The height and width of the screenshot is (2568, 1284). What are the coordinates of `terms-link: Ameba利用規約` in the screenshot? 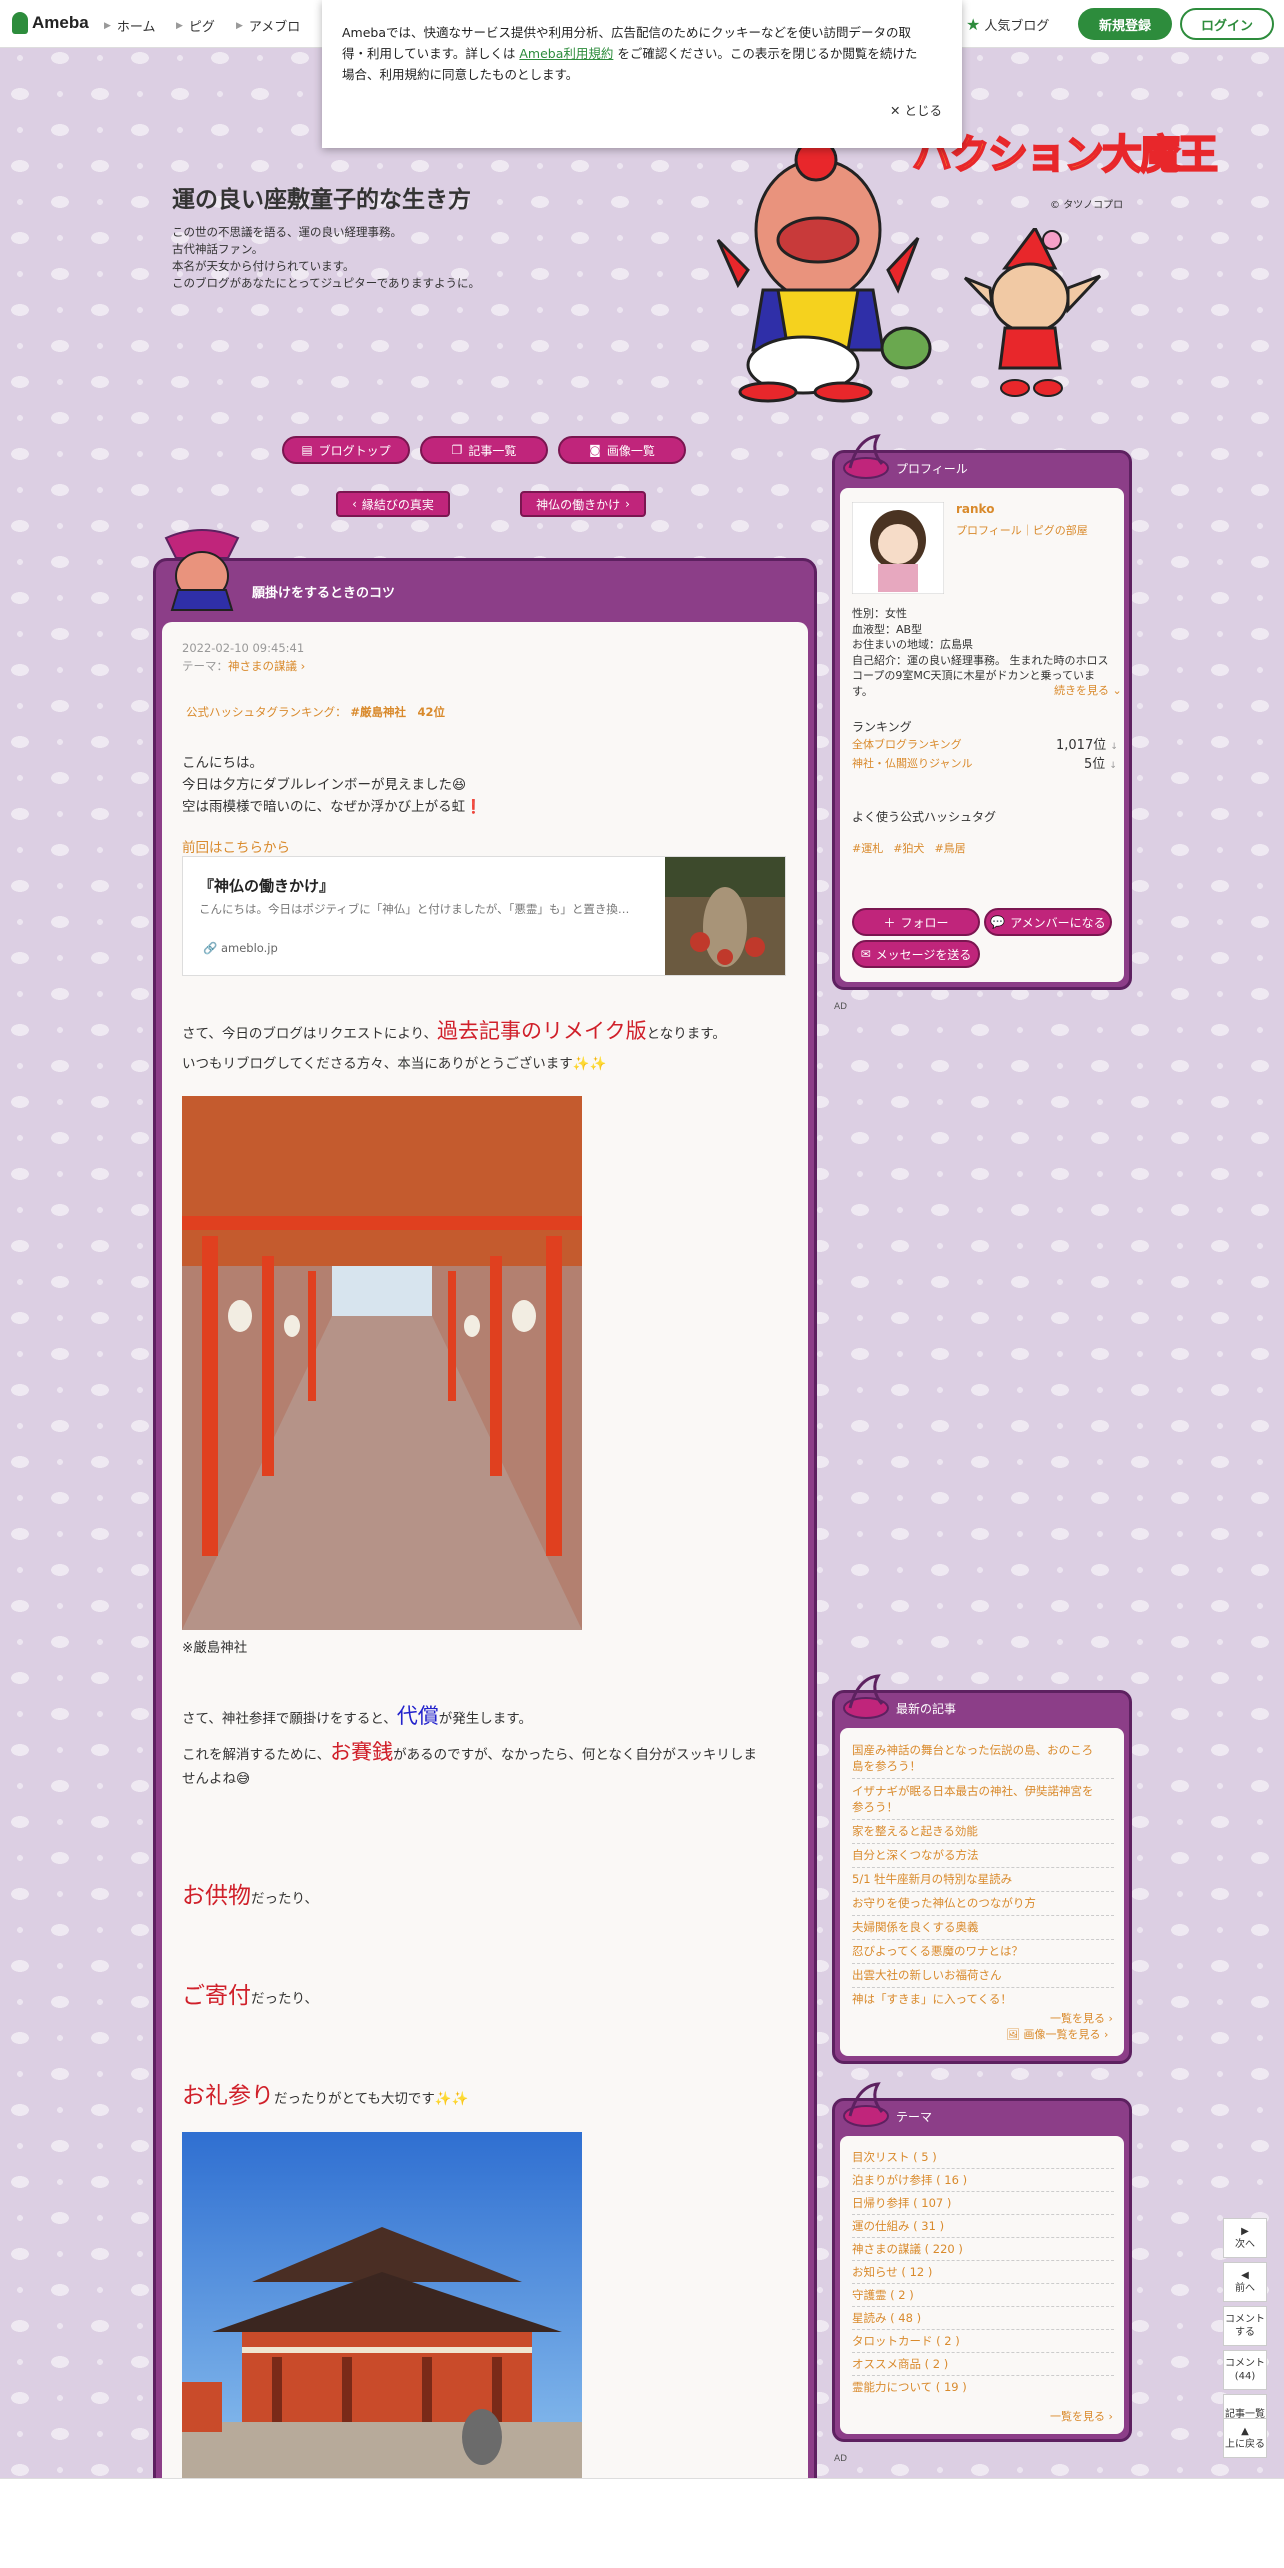 It's located at (566, 53).